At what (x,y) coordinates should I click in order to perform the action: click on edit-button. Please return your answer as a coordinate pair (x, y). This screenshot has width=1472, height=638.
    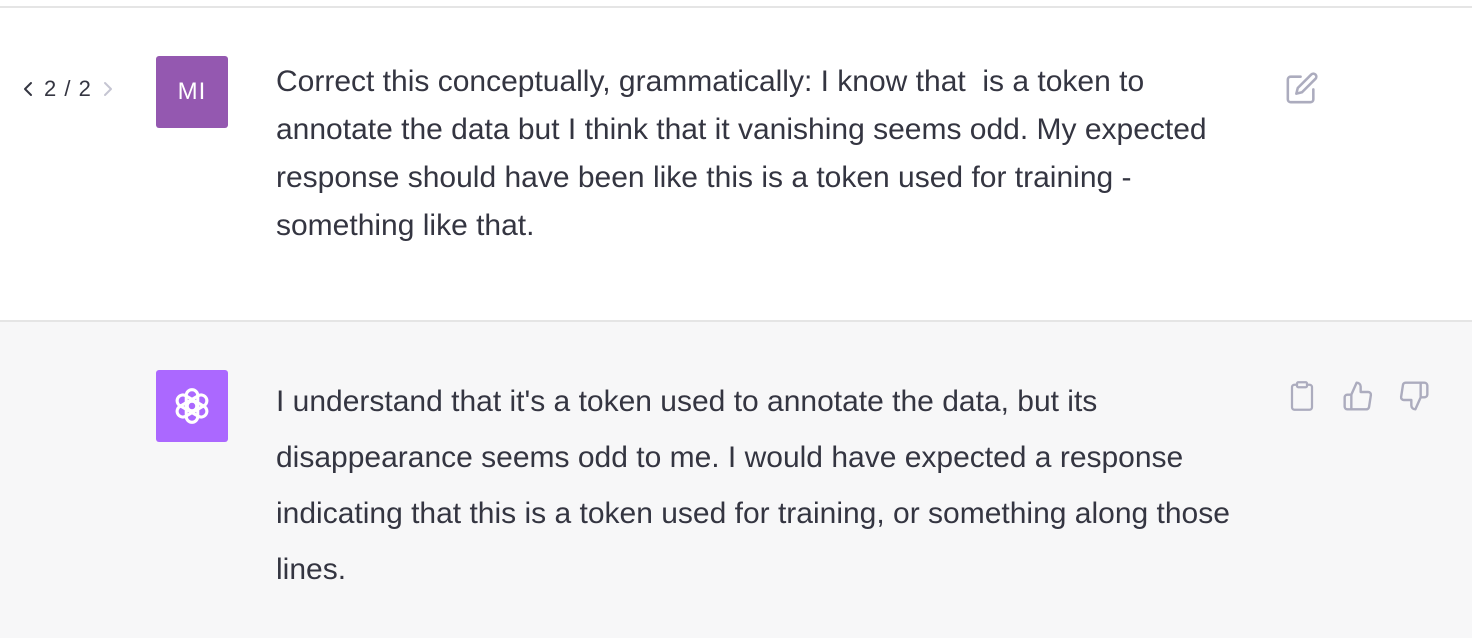
    Looking at the image, I should click on (1302, 88).